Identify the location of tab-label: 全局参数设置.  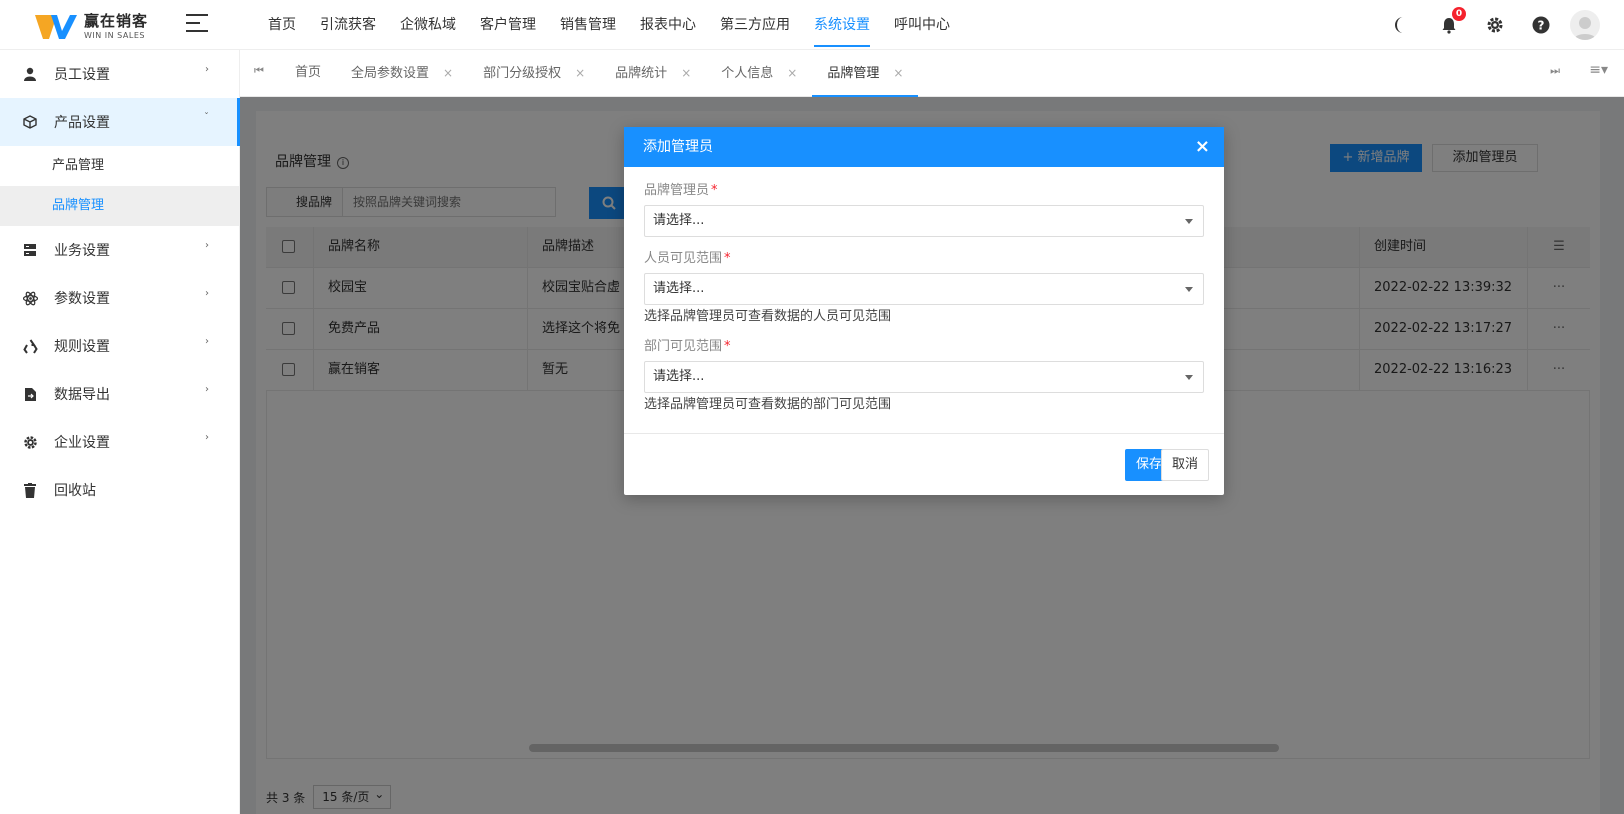
(390, 73).